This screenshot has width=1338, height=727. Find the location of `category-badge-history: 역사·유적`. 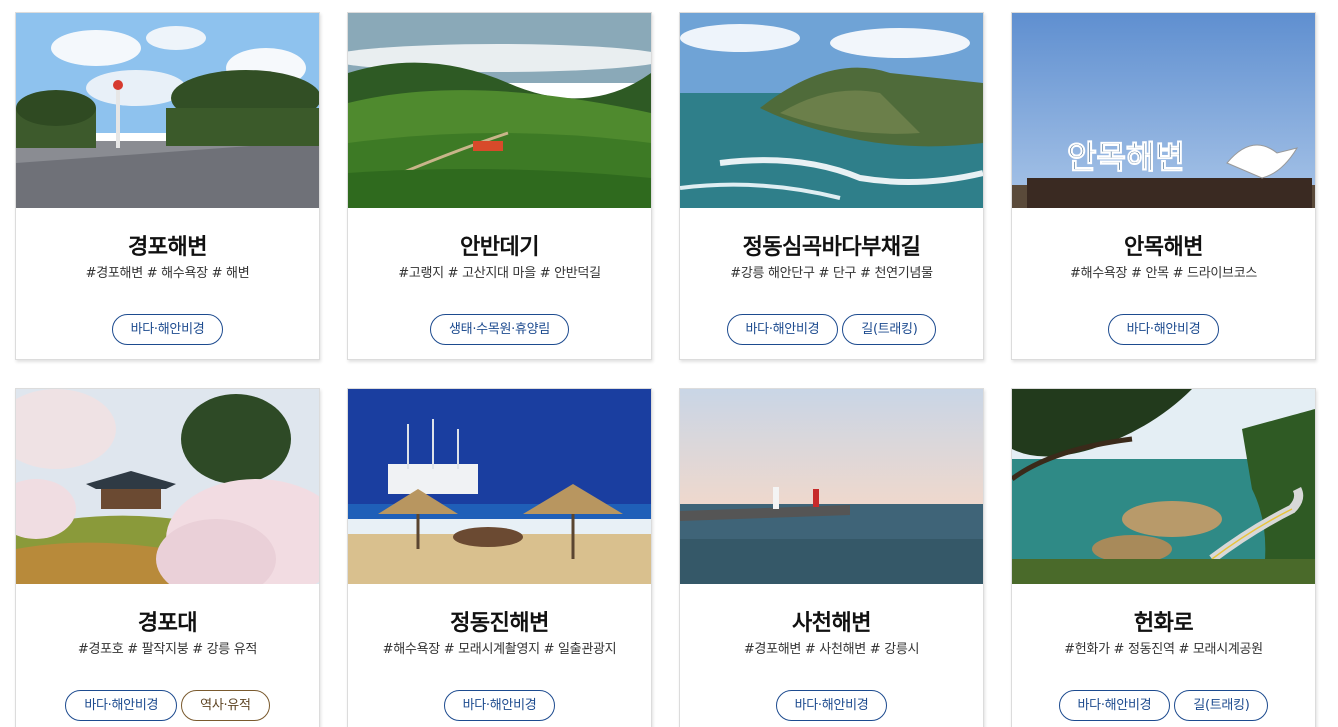

category-badge-history: 역사·유적 is located at coordinates (225, 705).